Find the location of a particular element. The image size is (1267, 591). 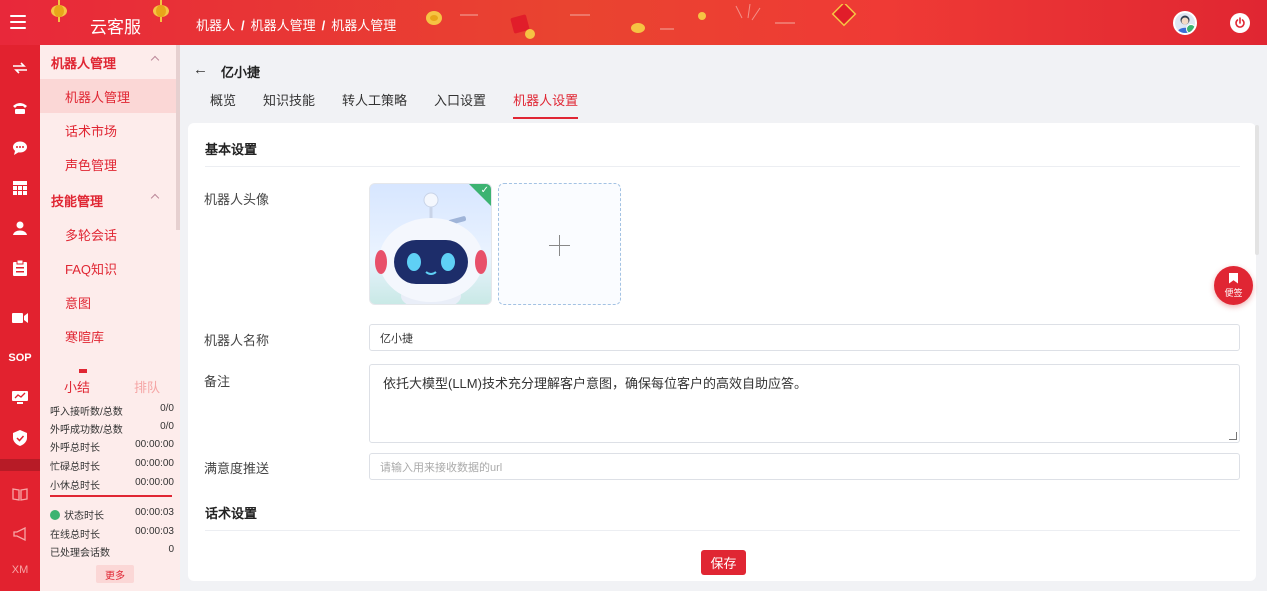

stat-label: 已处理会话数 is located at coordinates (80, 553).